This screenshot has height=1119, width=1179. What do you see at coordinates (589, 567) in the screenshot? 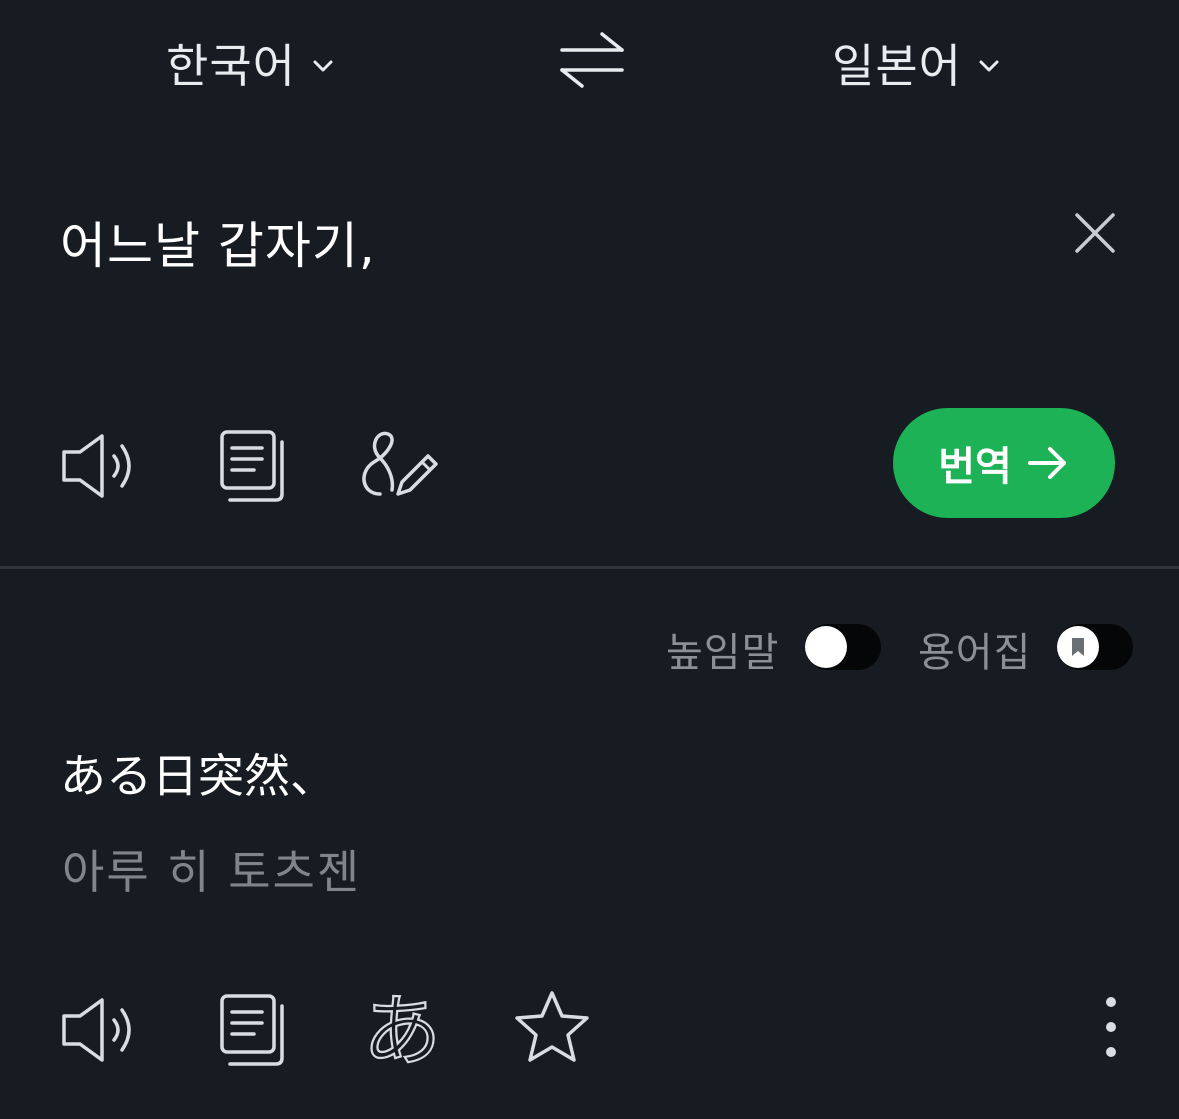
I see `section-divider` at bounding box center [589, 567].